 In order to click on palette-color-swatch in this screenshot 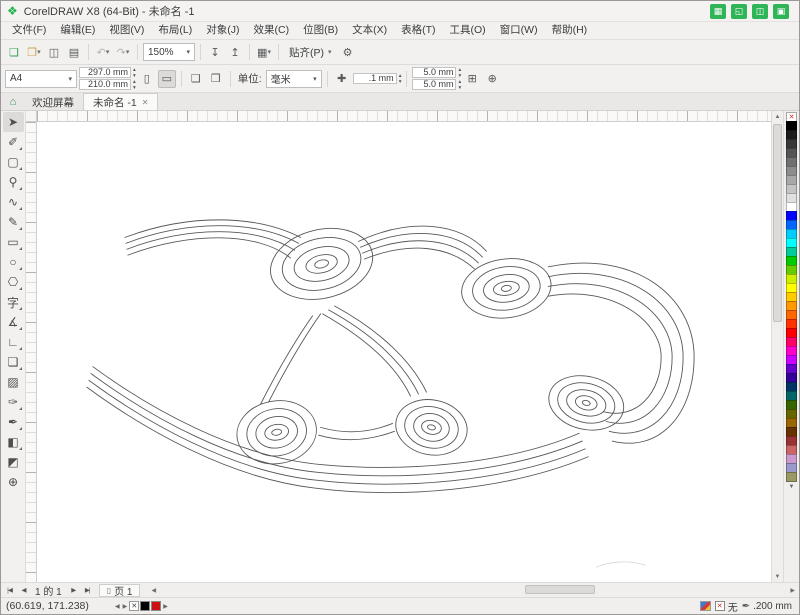, I will do `click(791, 477)`.